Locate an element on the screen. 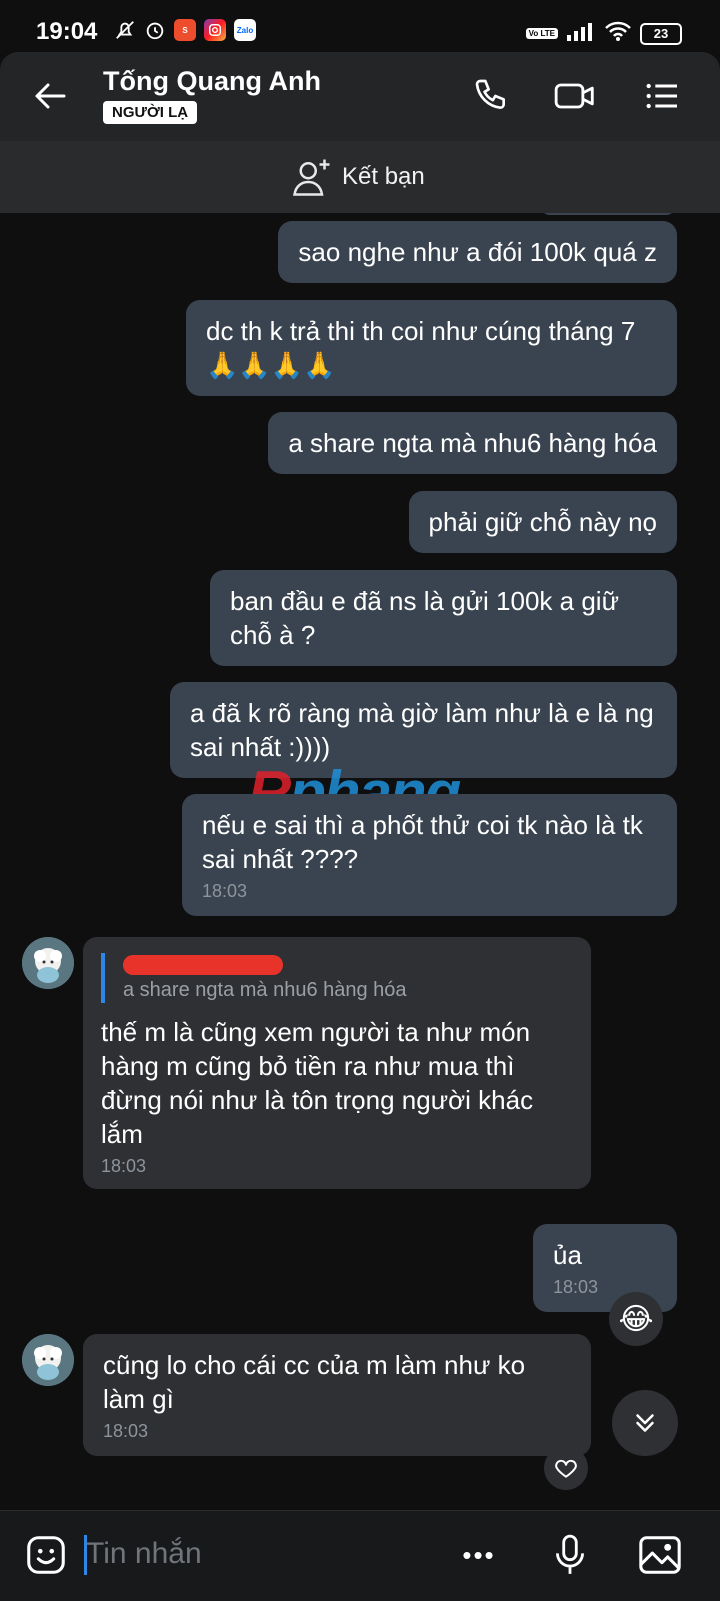  message-composer: Tin nhắn ••• is located at coordinates (360, 1555).